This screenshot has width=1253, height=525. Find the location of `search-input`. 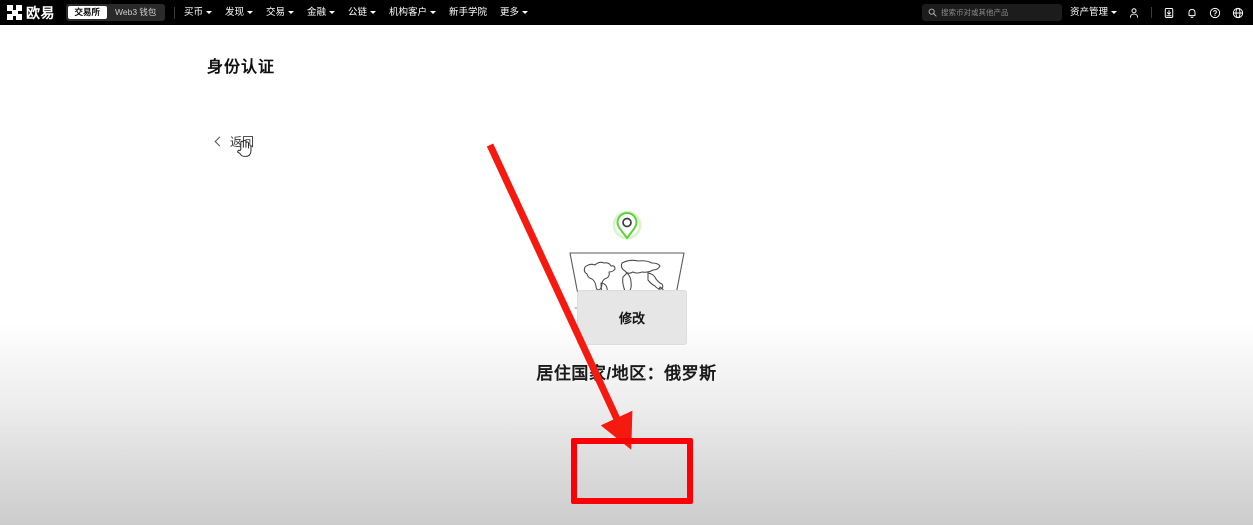

search-input is located at coordinates (998, 12).